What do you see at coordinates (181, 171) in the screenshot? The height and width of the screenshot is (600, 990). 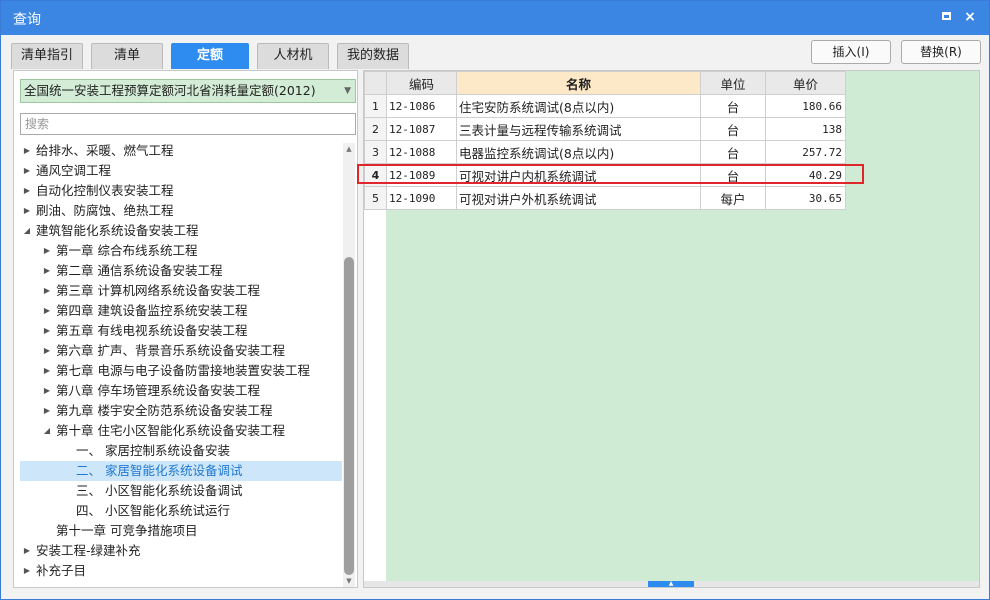 I see `tree-item: ▶ 通风空调工程` at bounding box center [181, 171].